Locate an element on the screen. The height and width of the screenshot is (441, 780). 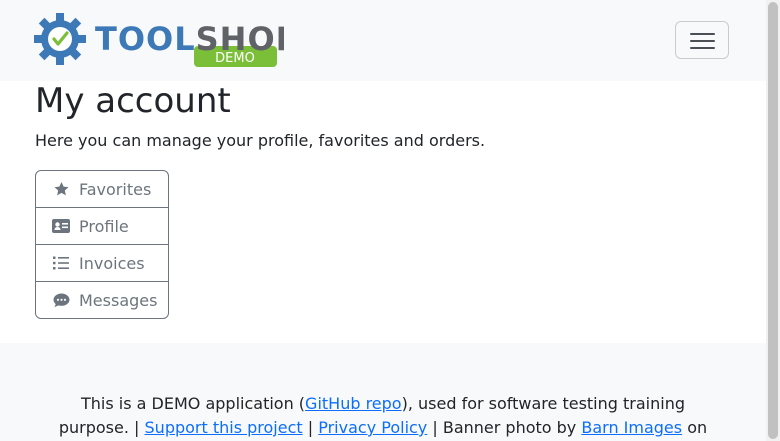
toolshop-logo: DEMO TOOLSHOP is located at coordinates (159, 41).